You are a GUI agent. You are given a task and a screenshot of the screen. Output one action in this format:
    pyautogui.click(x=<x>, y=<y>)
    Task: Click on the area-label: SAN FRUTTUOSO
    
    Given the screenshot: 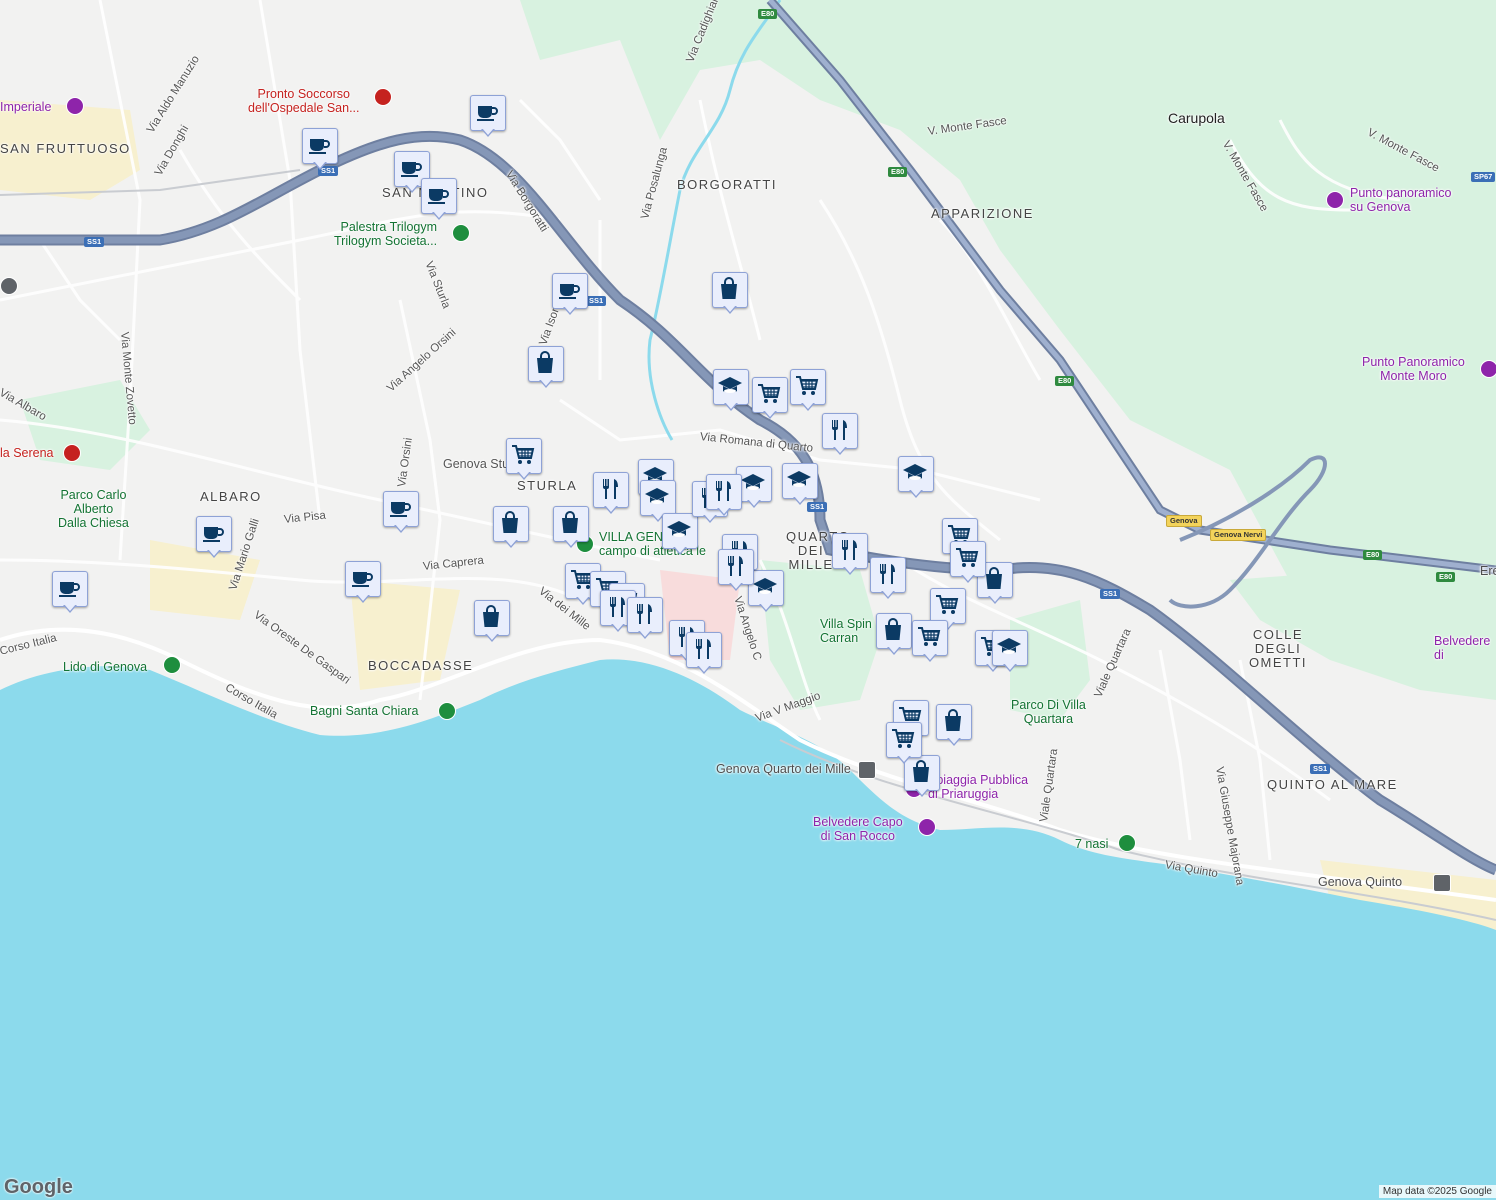 What is the action you would take?
    pyautogui.click(x=65, y=148)
    